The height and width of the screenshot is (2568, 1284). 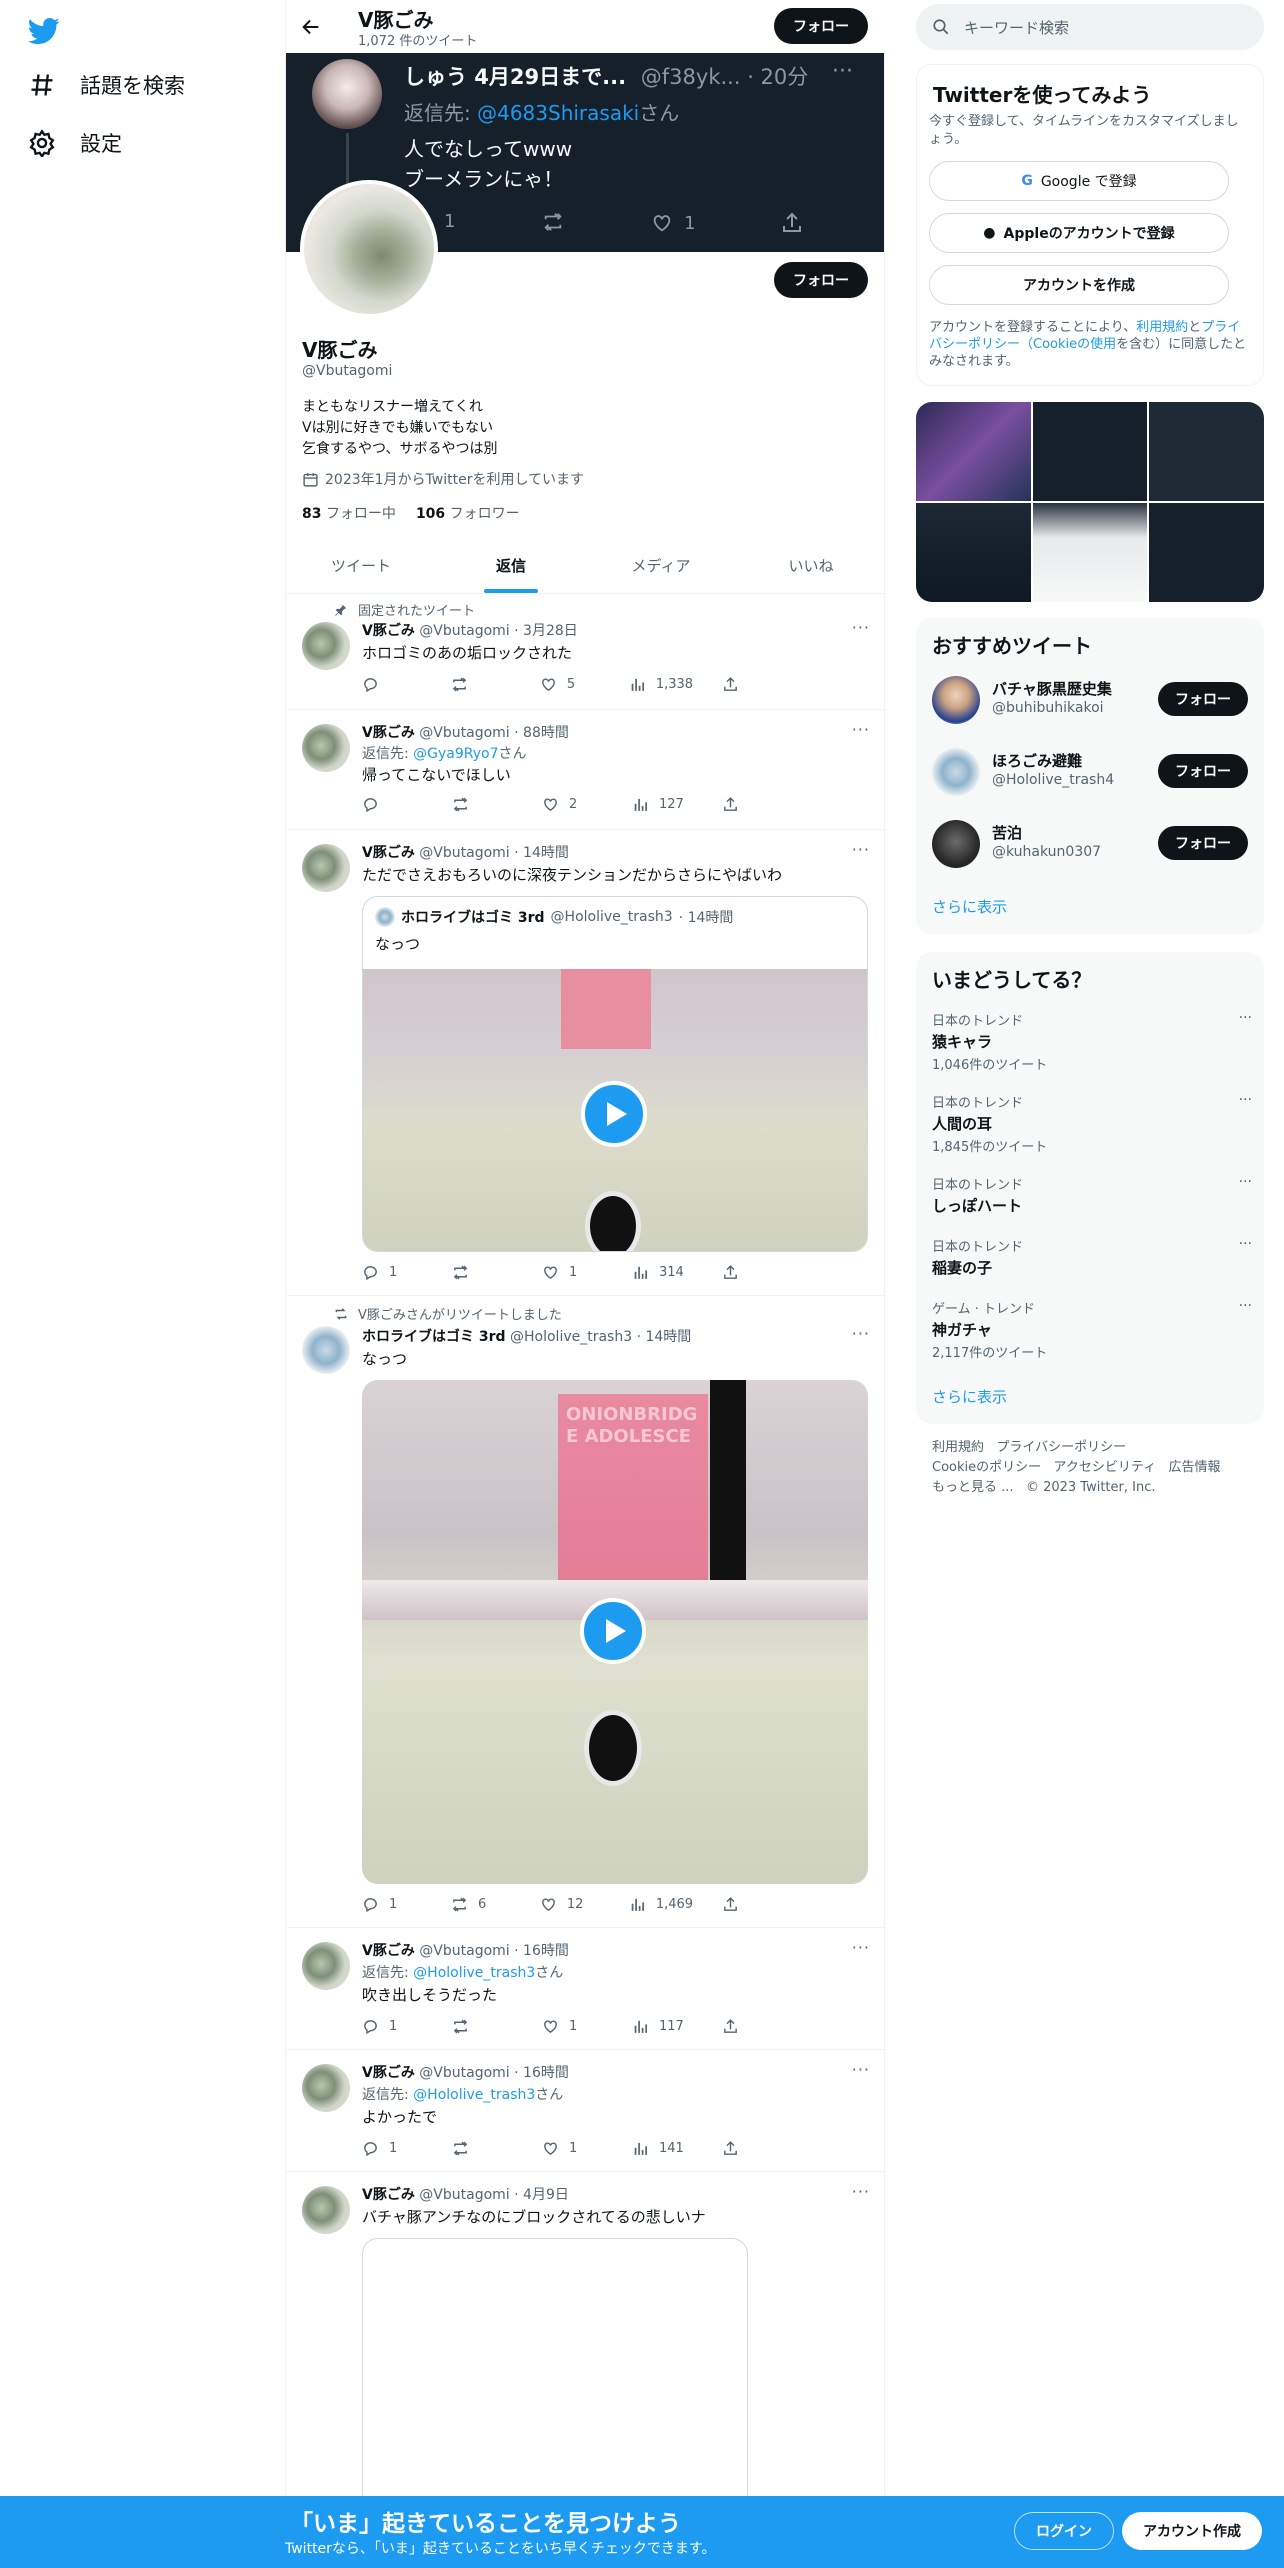 I want to click on twitter-logo-icon, so click(x=43, y=30).